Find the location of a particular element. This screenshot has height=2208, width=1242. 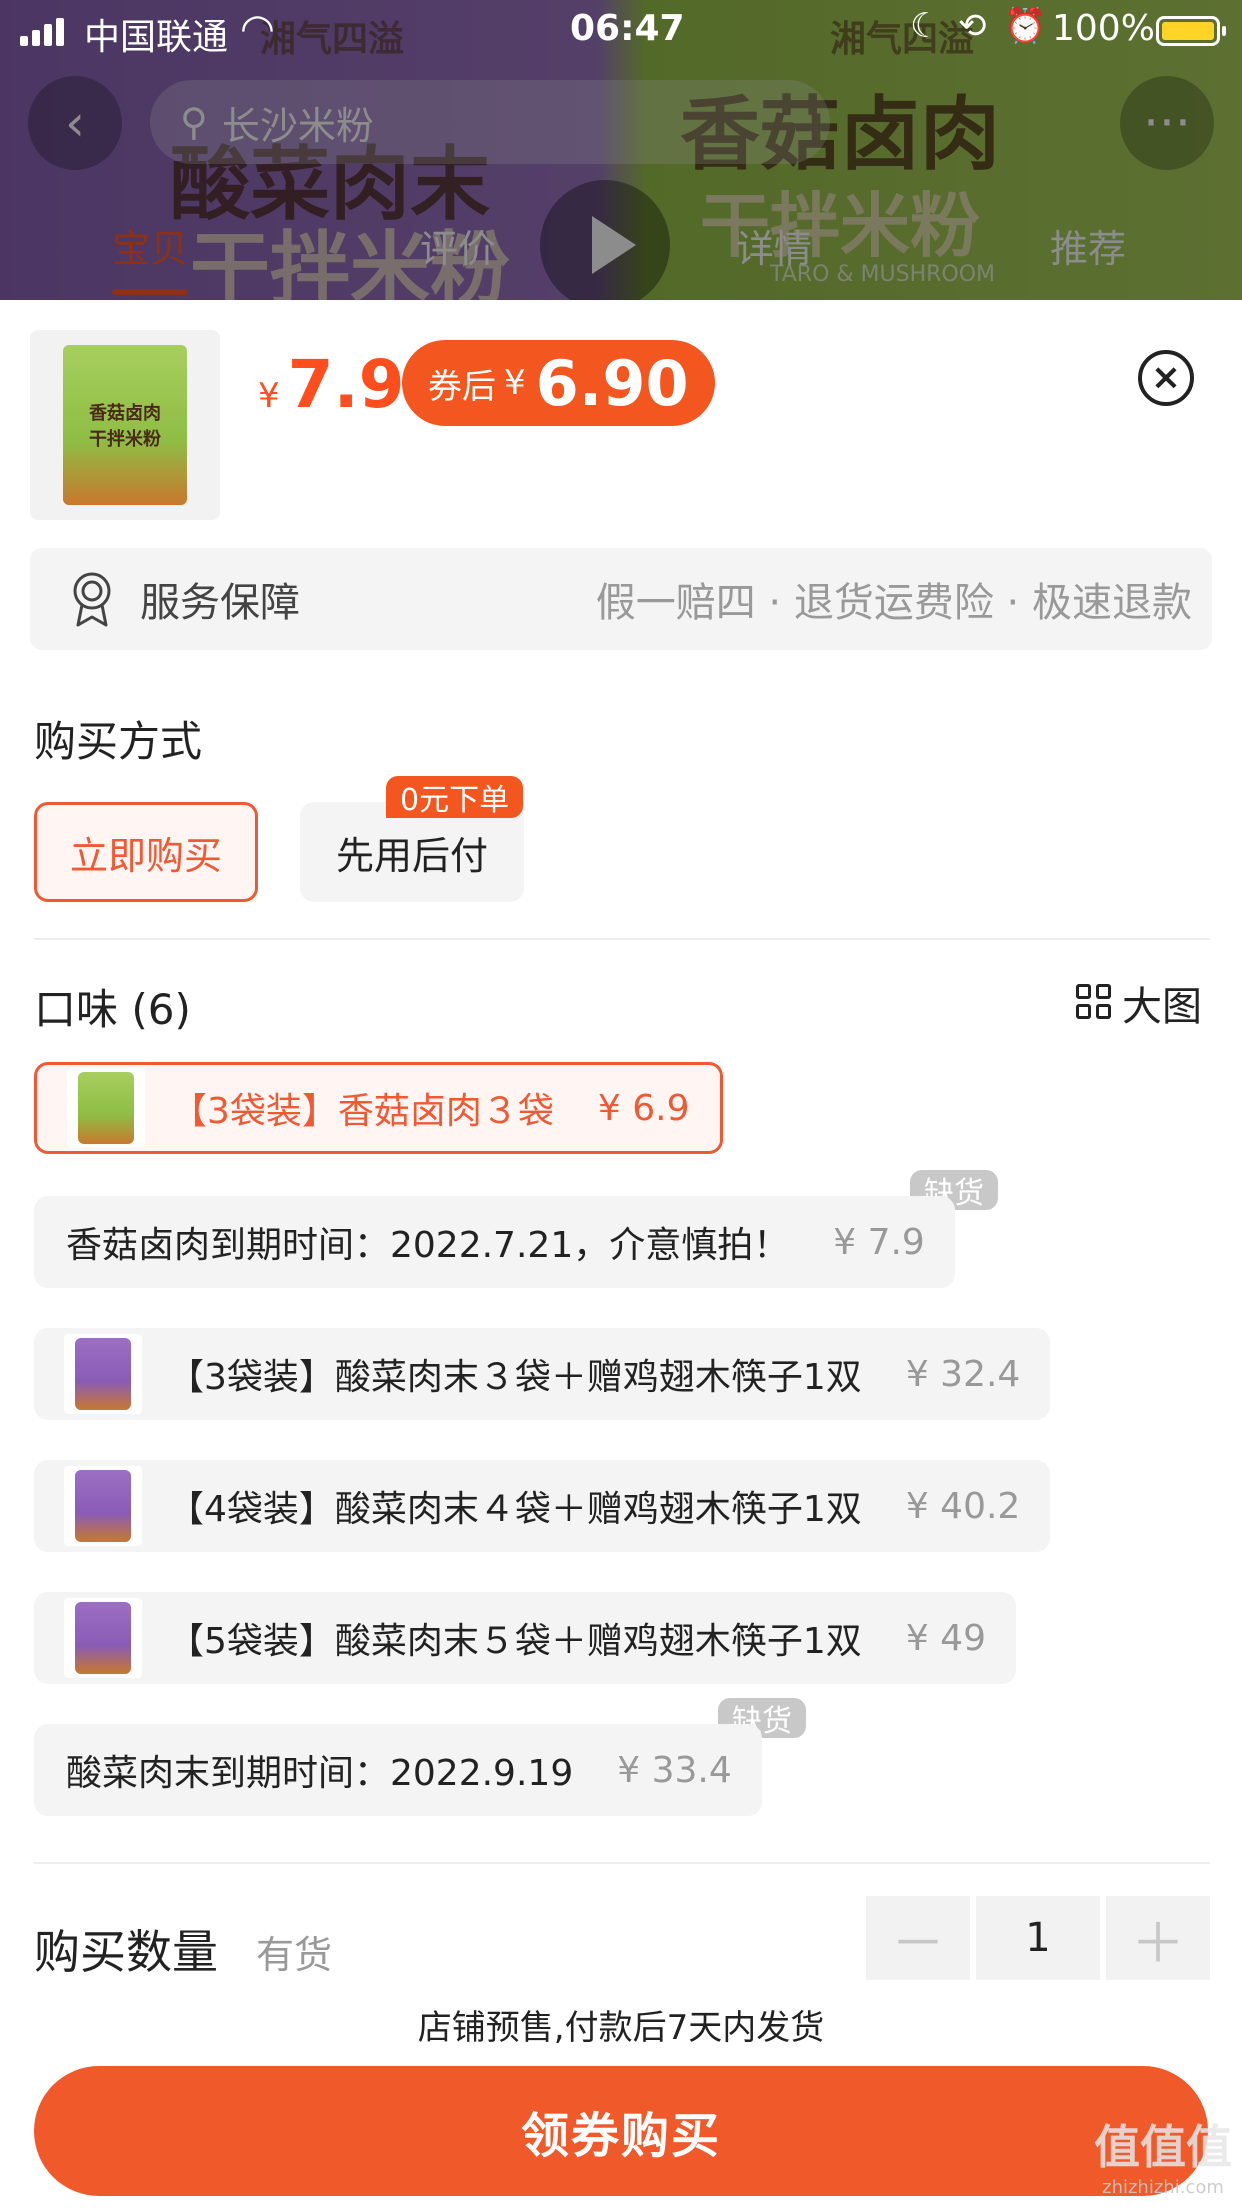

claim-coupon-buy-button: 领券购买 is located at coordinates (621, 2131).